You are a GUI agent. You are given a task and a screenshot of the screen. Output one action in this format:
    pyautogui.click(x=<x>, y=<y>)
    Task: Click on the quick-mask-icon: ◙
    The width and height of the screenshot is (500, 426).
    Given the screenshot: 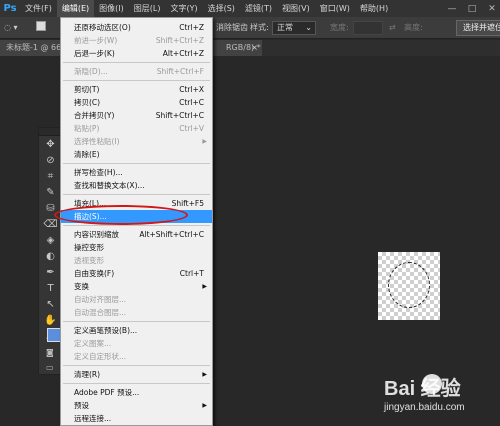 What is the action you would take?
    pyautogui.click(x=50, y=352)
    